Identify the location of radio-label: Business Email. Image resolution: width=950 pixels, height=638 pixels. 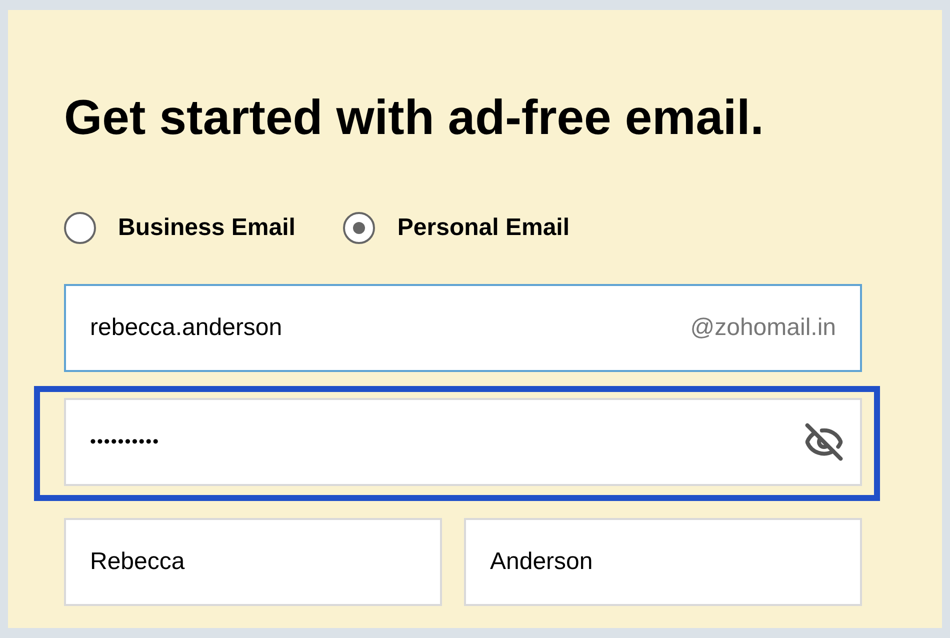
(207, 228).